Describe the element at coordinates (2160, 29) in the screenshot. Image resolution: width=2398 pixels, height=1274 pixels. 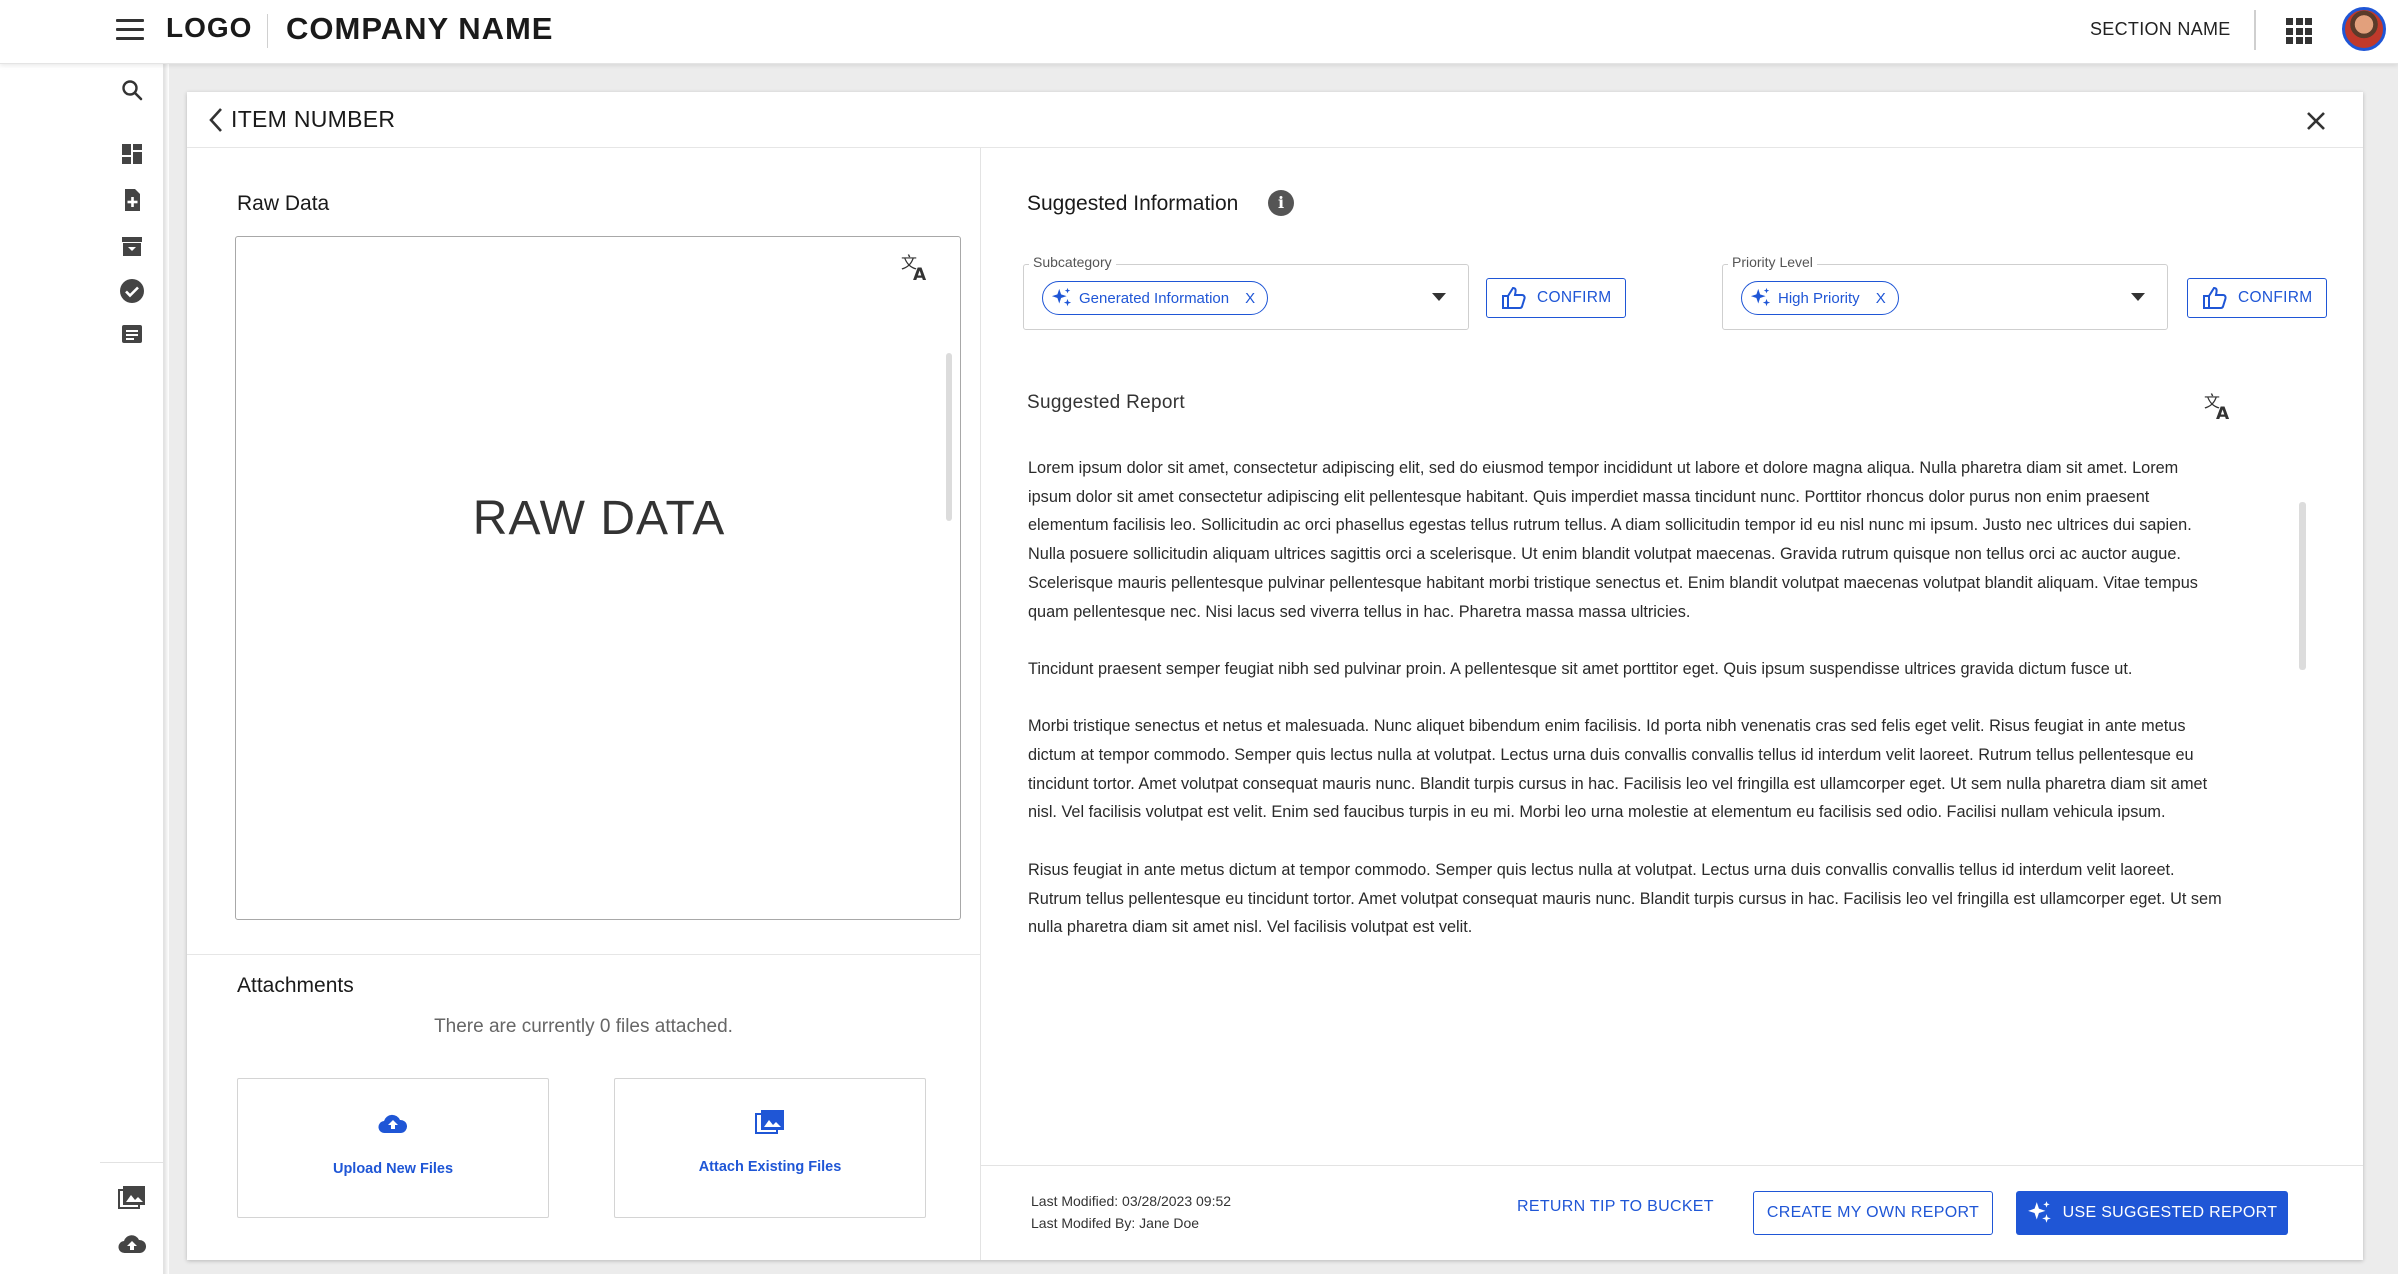
I see `section-name: SECTION NAME` at that location.